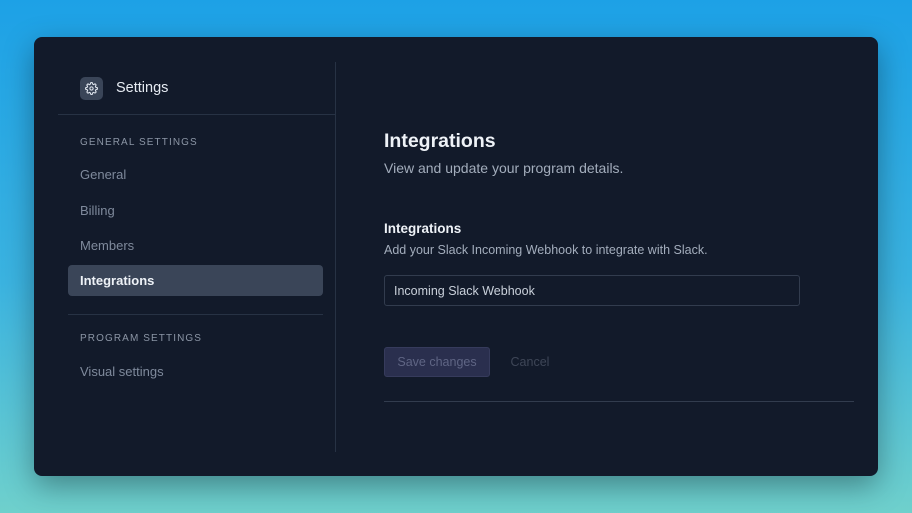  I want to click on slack-webhook-input, so click(592, 290).